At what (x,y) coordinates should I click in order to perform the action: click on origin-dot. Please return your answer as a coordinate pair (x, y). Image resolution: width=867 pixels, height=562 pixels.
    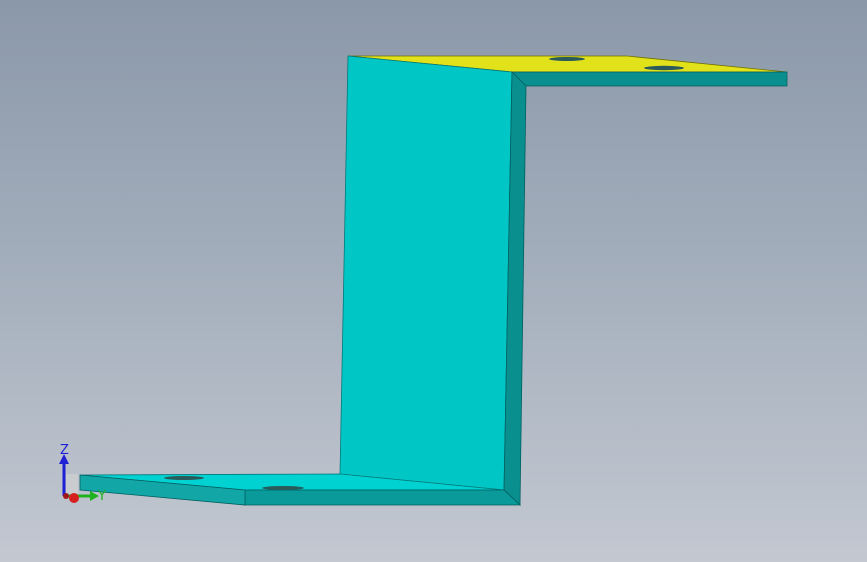
    Looking at the image, I should click on (66, 496).